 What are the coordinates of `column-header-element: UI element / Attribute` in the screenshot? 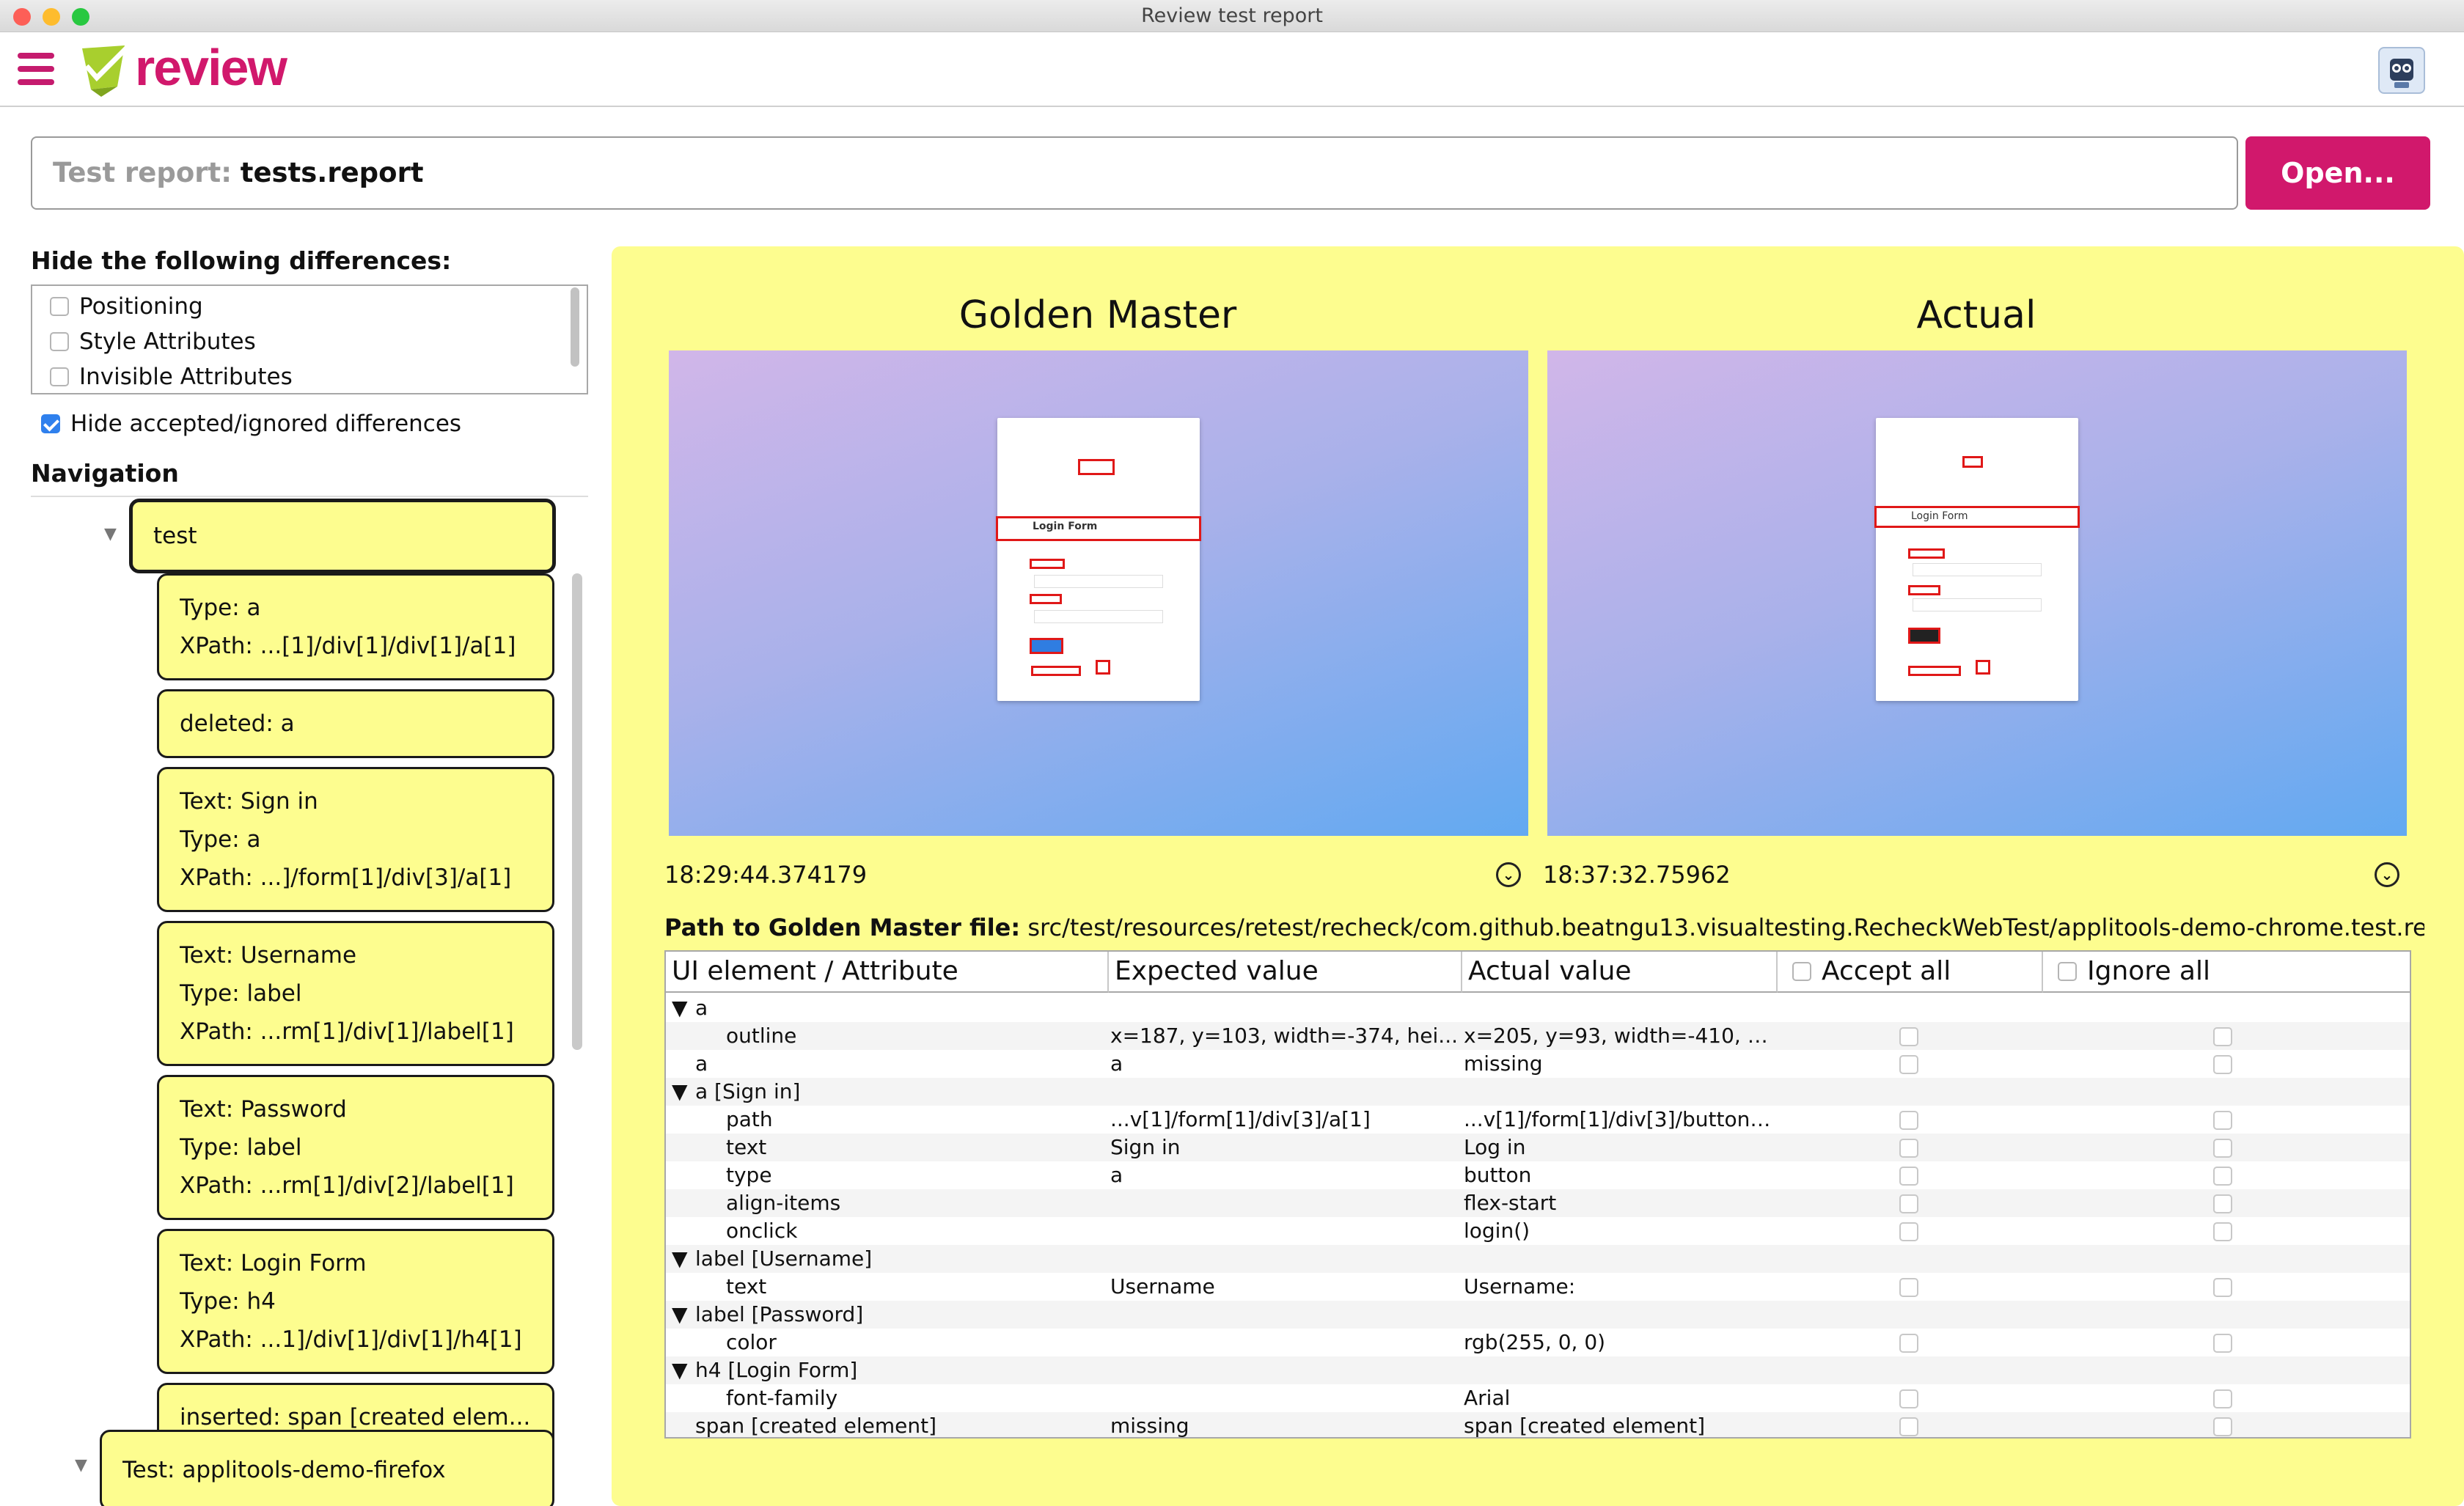 It's located at (887, 972).